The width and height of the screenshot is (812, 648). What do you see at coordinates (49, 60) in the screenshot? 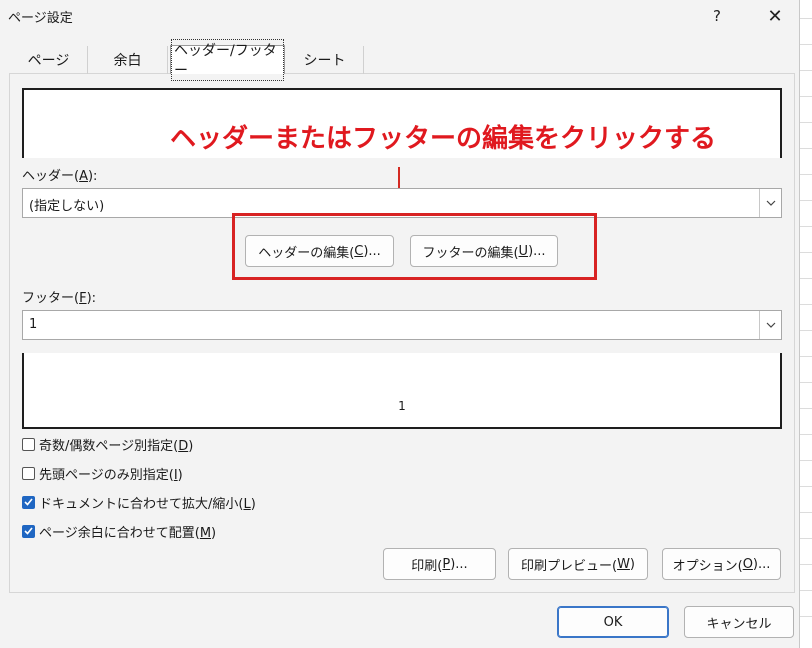
I see `tab-page: ページ` at bounding box center [49, 60].